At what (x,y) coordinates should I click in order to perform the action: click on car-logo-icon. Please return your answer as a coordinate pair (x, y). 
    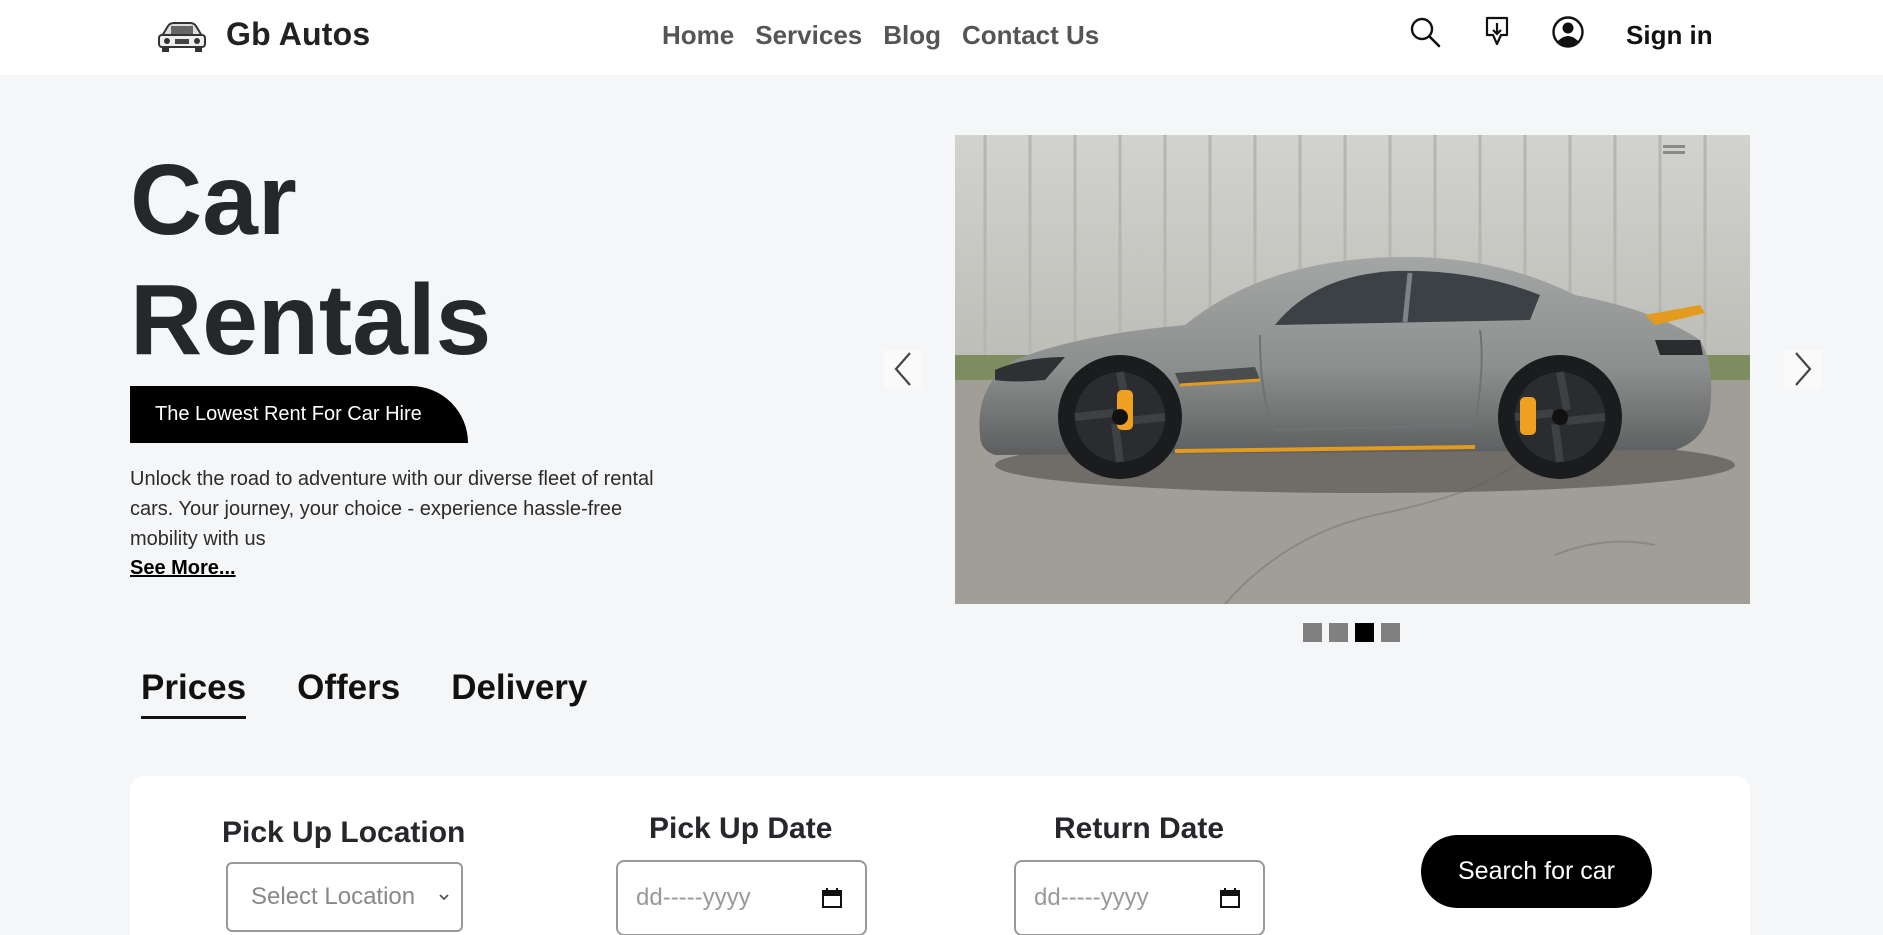
    Looking at the image, I should click on (182, 37).